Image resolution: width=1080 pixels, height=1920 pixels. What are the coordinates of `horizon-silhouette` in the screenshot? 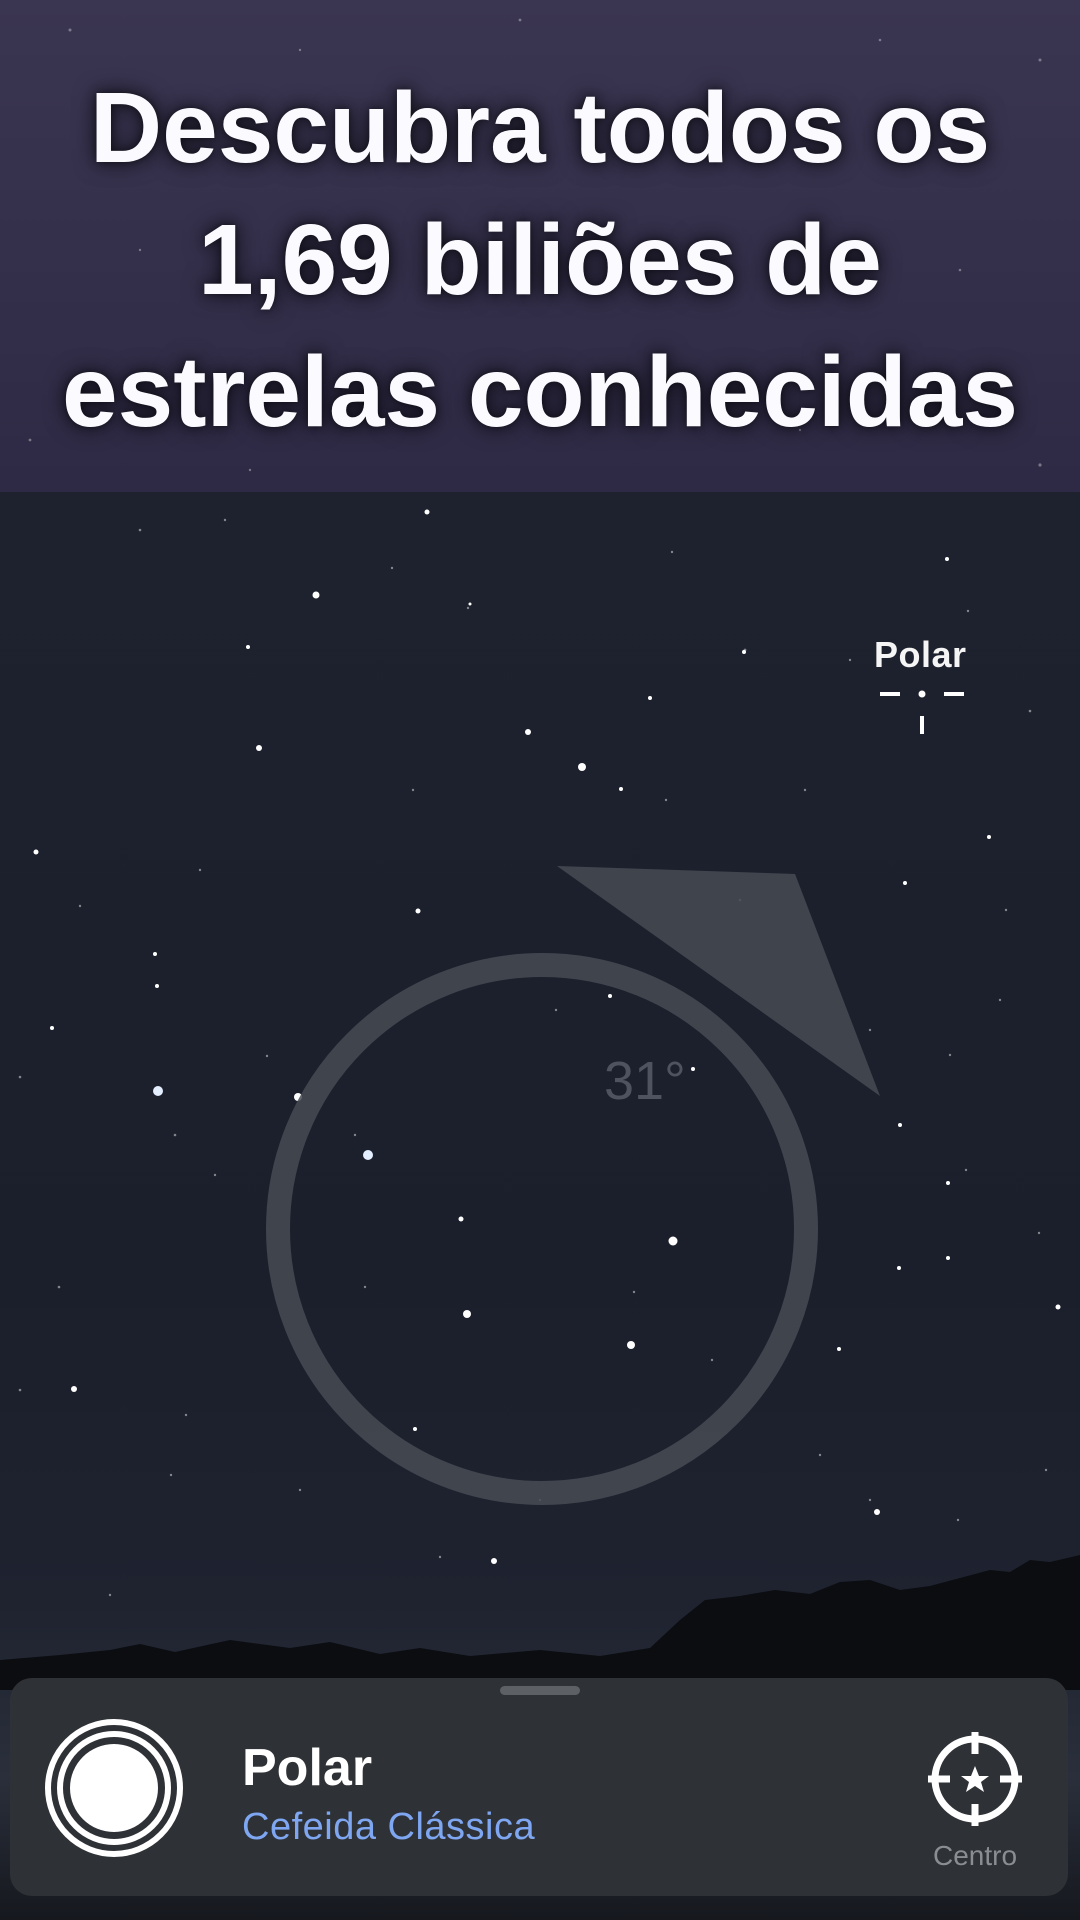 It's located at (540, 1622).